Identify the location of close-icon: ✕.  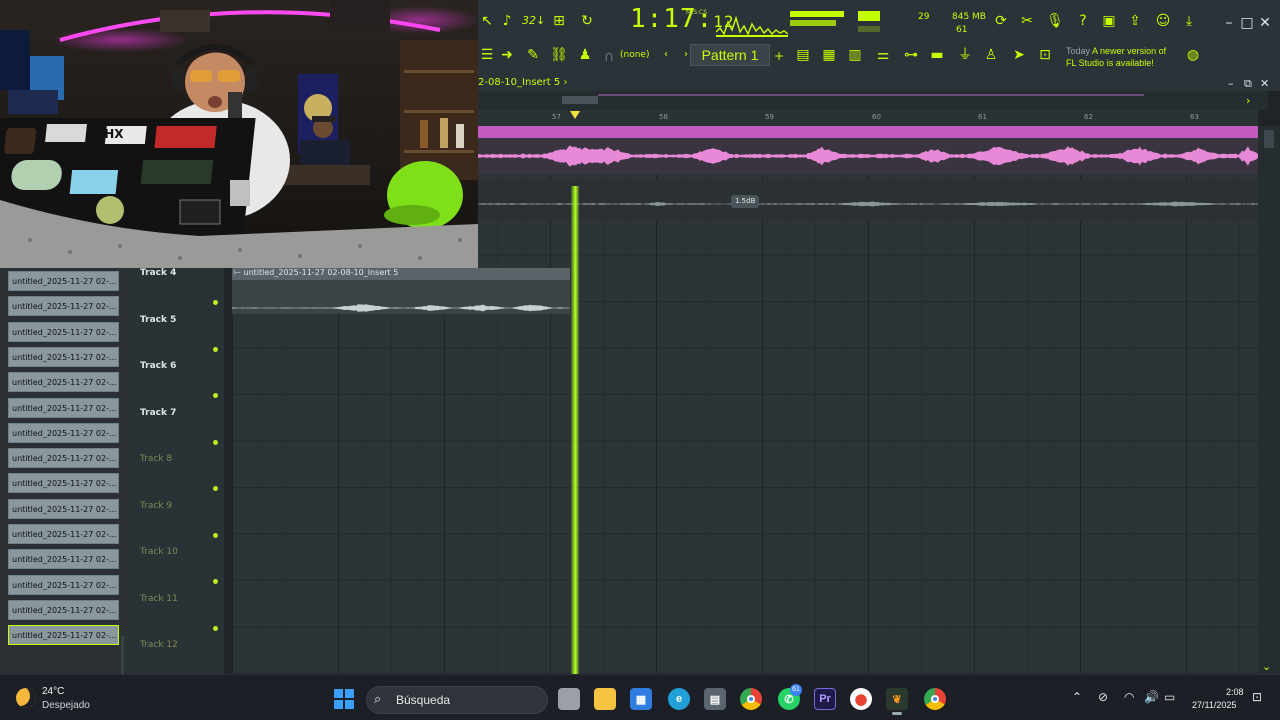
(1265, 23).